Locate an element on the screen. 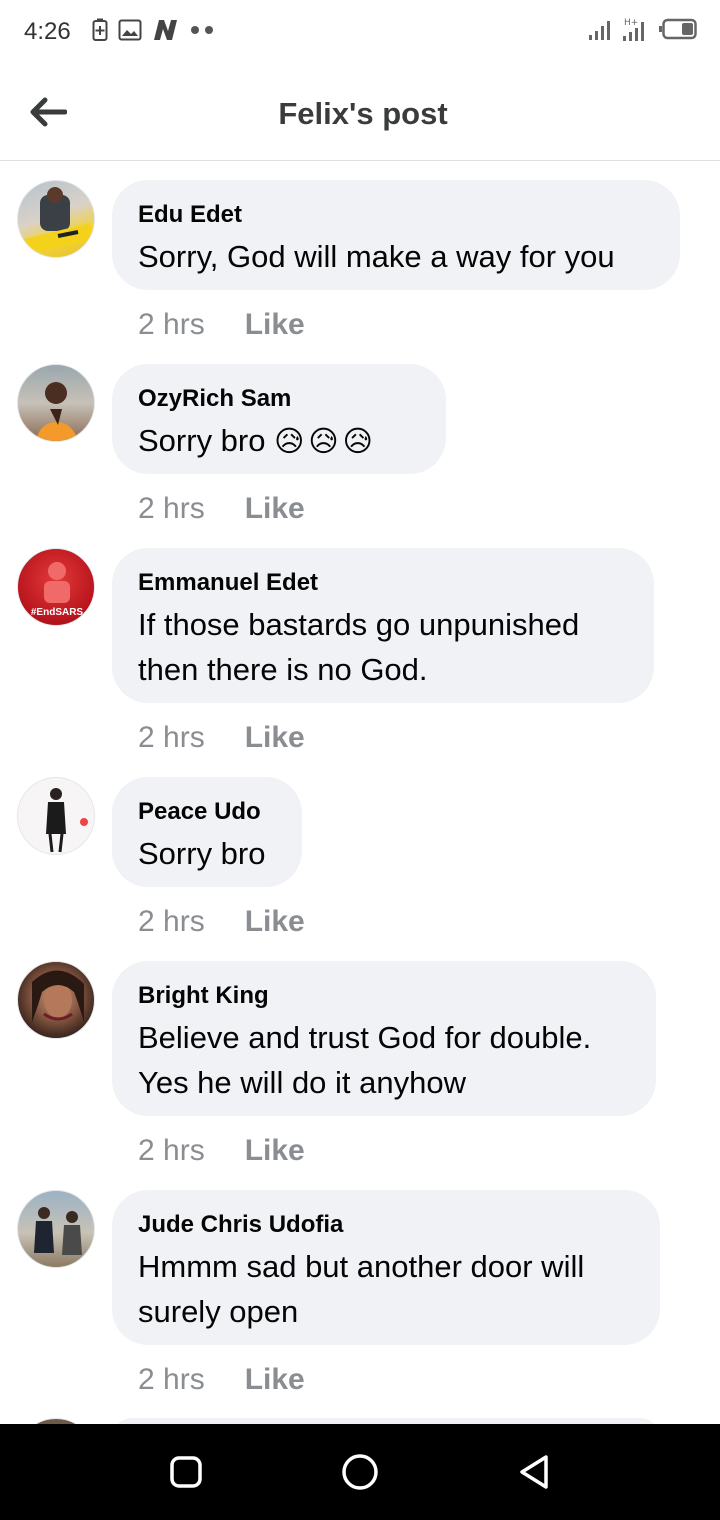 Image resolution: width=720 pixels, height=1520 pixels. status-icons-right: H+ is located at coordinates (643, 29).